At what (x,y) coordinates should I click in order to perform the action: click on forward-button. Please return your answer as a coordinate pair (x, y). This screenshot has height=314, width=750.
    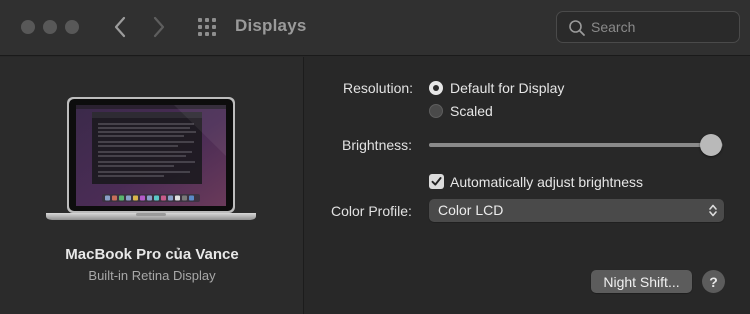
    Looking at the image, I should click on (159, 27).